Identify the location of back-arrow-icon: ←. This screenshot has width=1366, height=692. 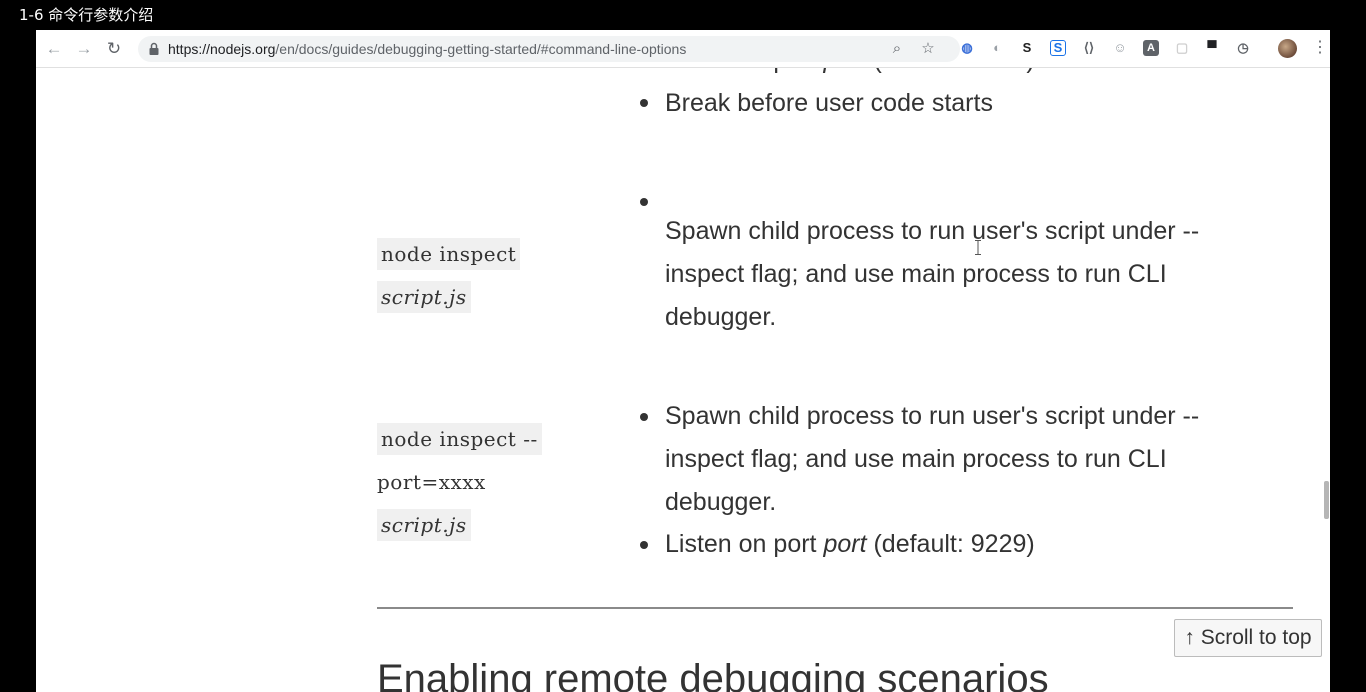
(54, 49).